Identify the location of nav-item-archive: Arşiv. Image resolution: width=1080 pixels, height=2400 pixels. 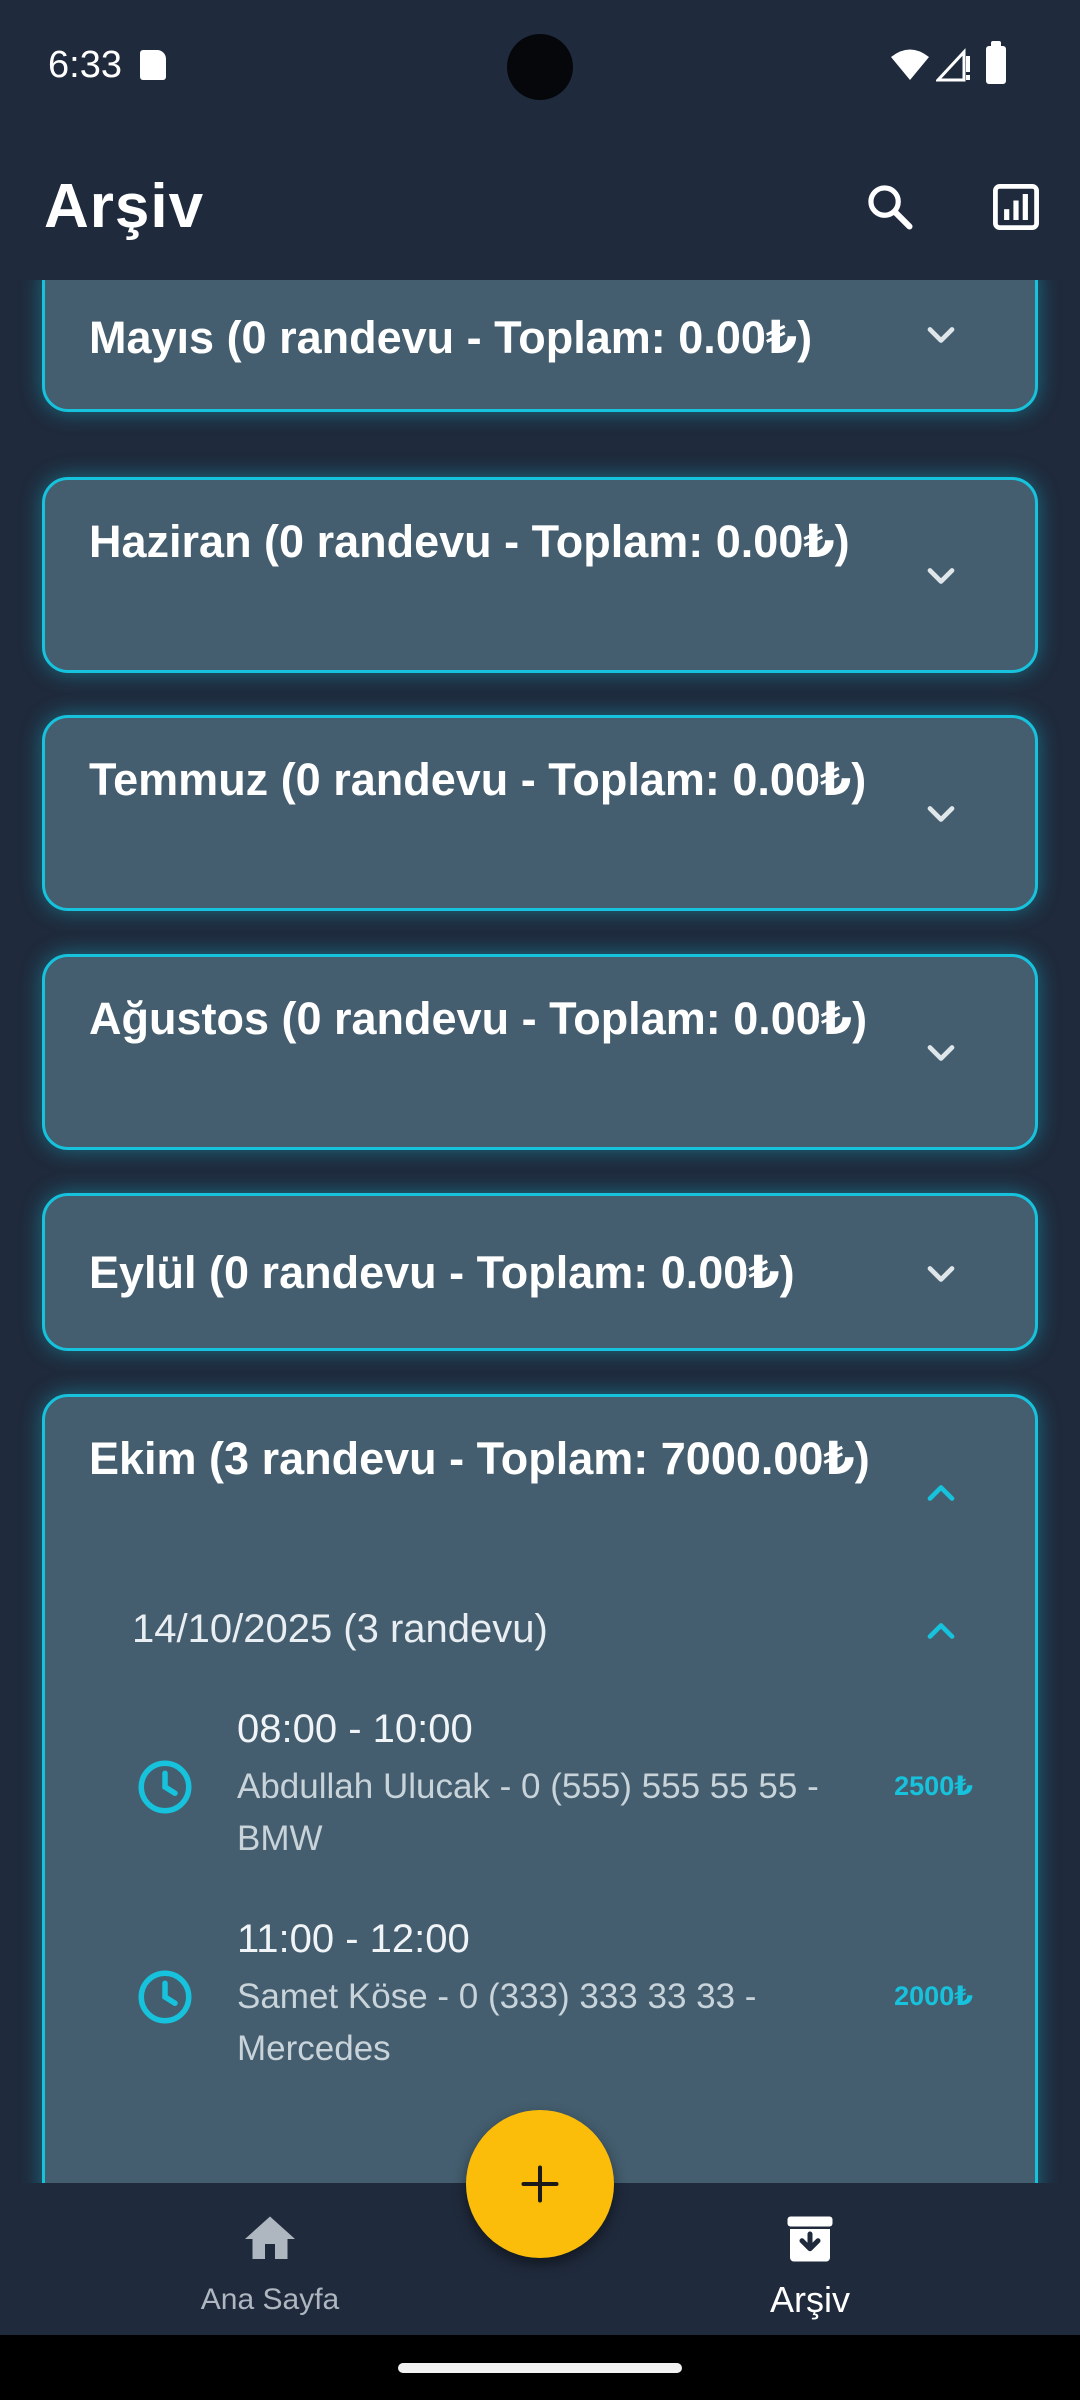
(810, 2259).